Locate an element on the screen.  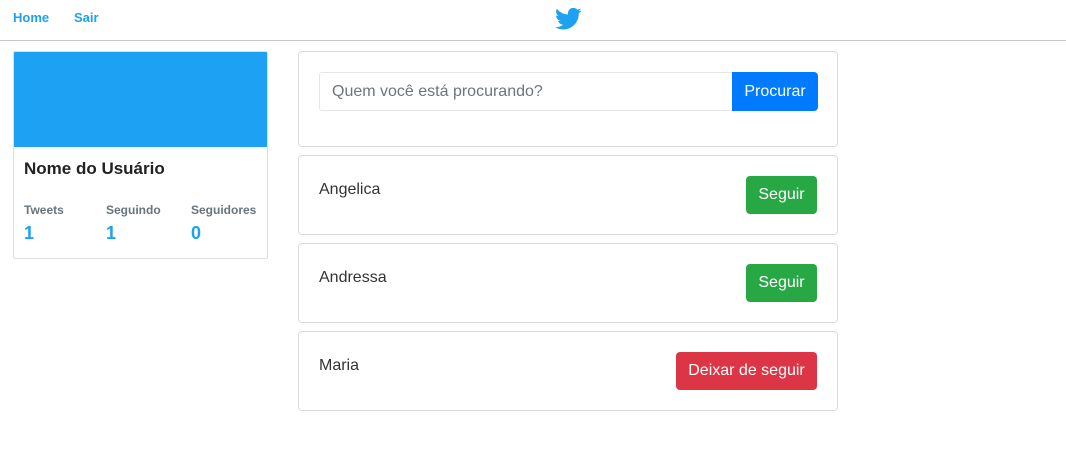
user-name: Maria is located at coordinates (339, 365).